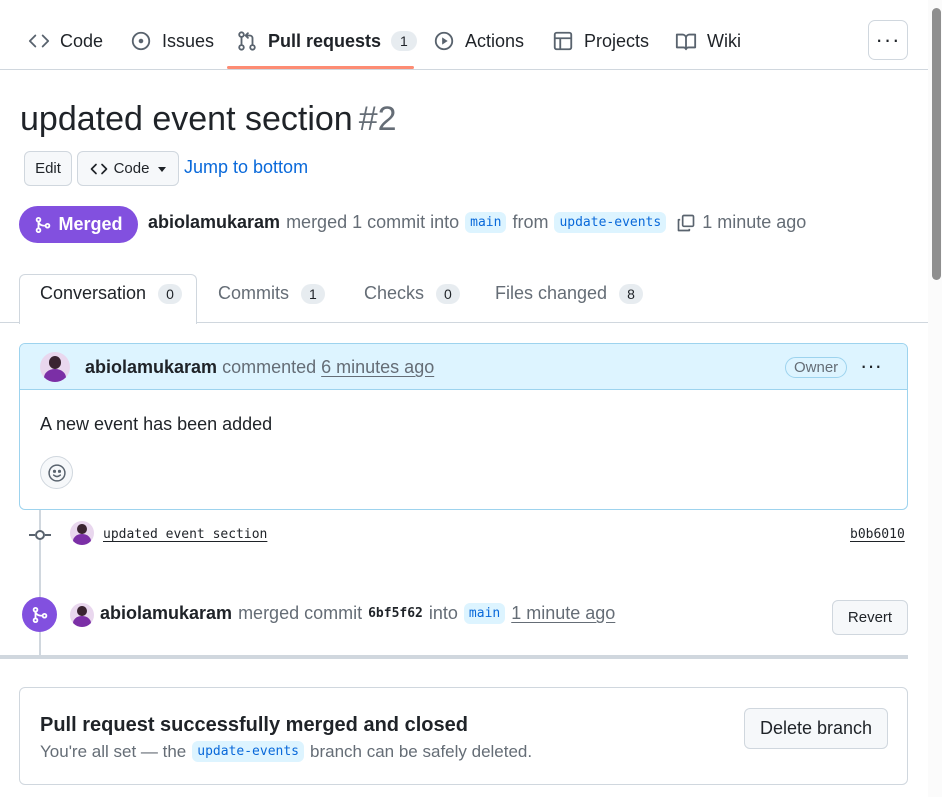  I want to click on into-text: into, so click(443, 613).